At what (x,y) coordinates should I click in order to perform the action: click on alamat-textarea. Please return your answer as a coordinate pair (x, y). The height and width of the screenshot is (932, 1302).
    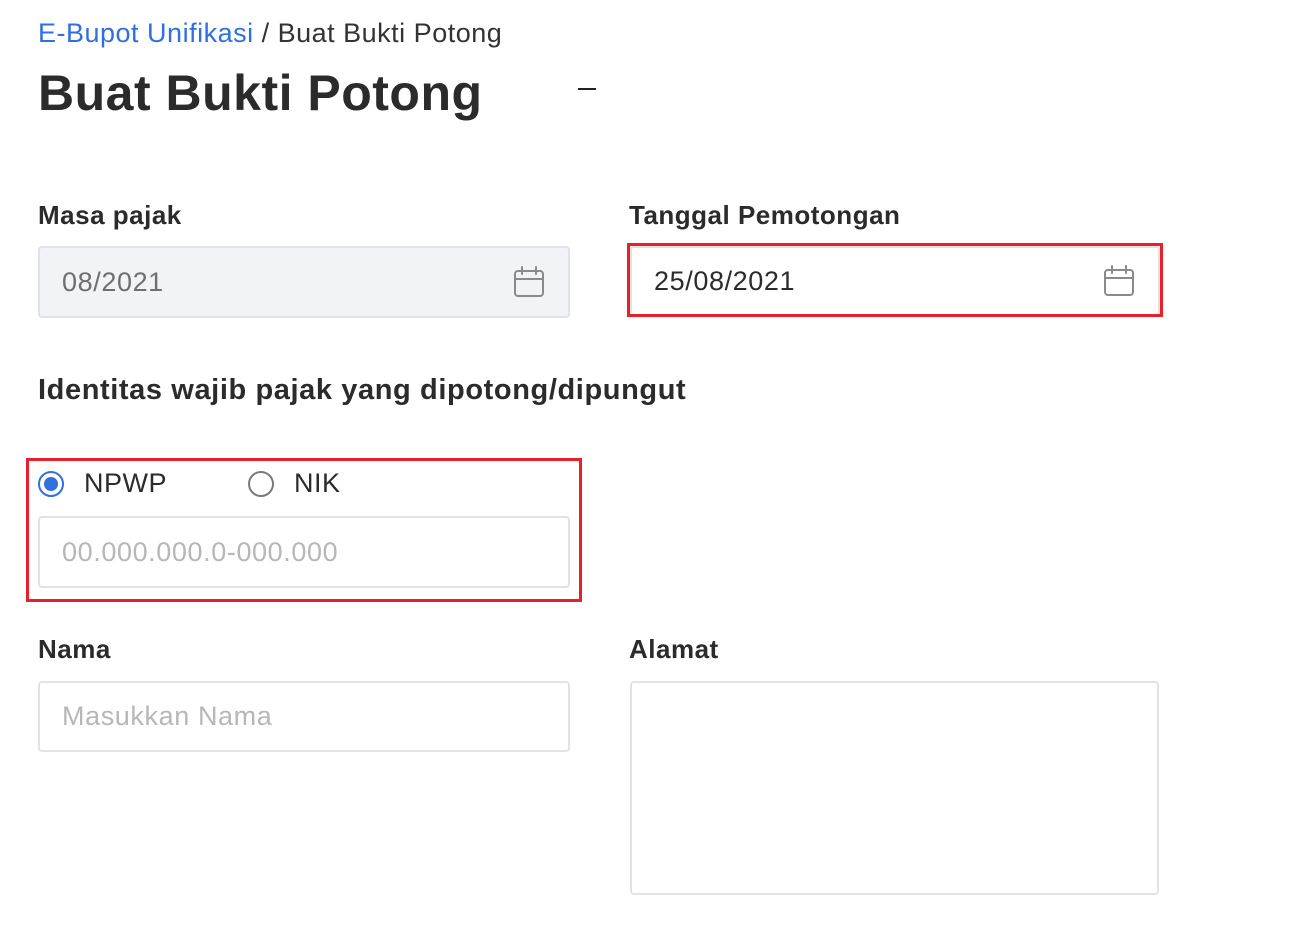
    Looking at the image, I should click on (894, 788).